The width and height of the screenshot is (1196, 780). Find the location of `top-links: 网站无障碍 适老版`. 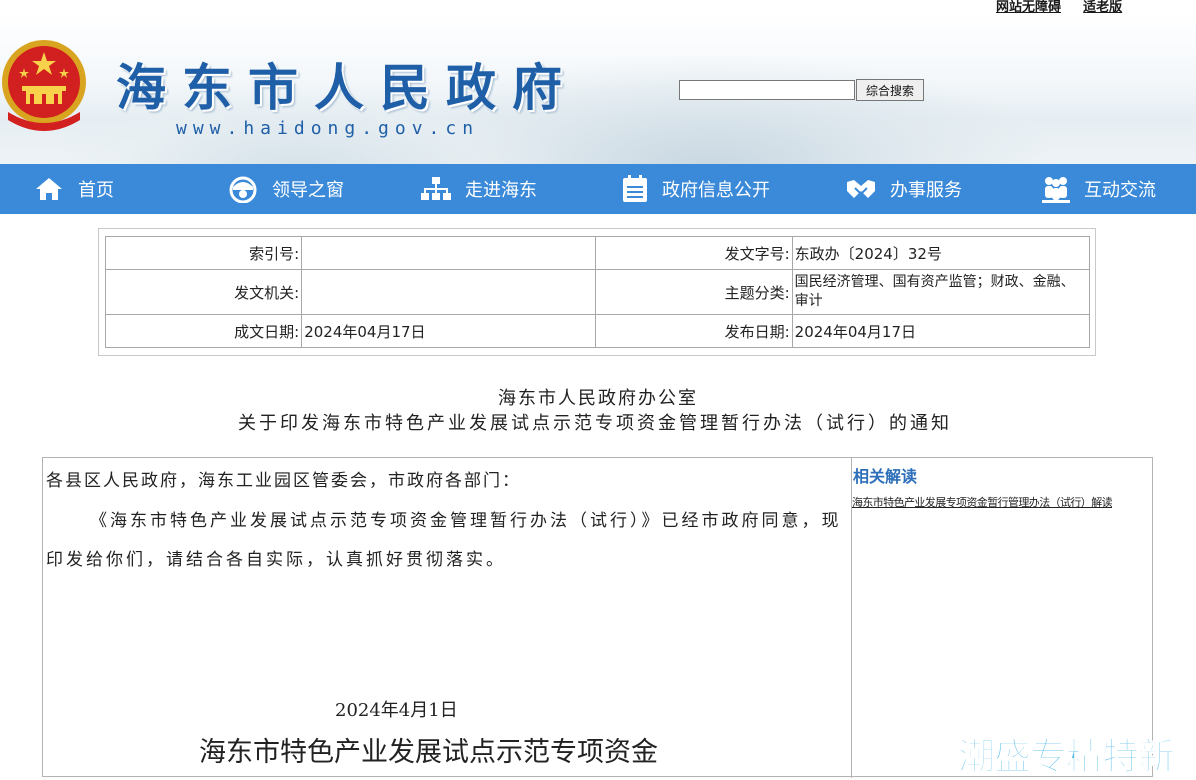

top-links: 网站无障碍 适老版 is located at coordinates (1068, 7).